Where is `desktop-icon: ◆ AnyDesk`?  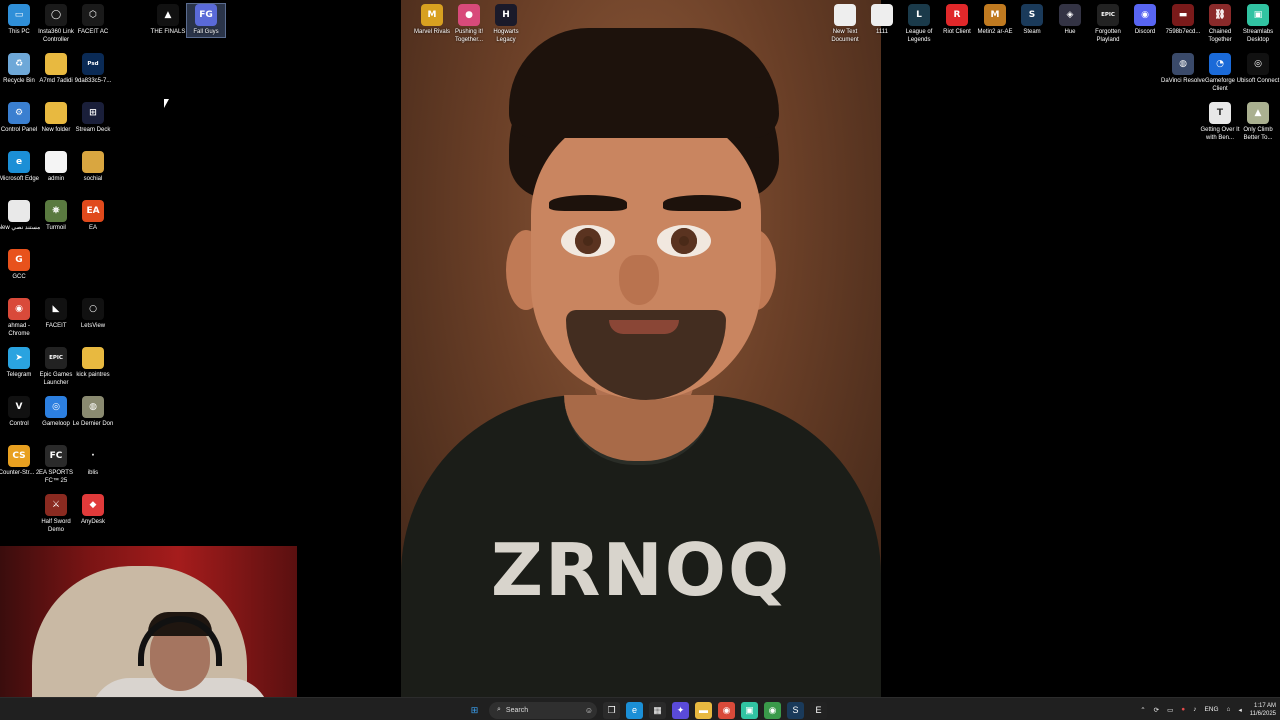
desktop-icon: ◆ AnyDesk is located at coordinates (93, 510).